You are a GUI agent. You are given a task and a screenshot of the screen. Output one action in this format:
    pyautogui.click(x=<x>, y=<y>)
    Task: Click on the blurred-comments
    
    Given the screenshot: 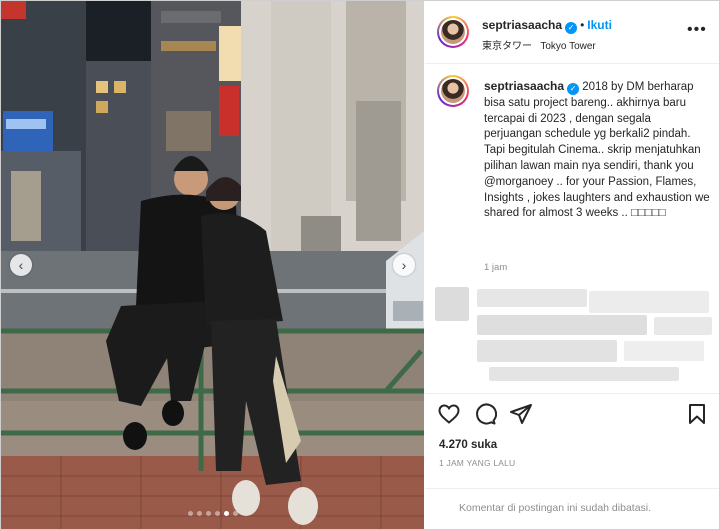 What is the action you would take?
    pyautogui.click(x=571, y=335)
    